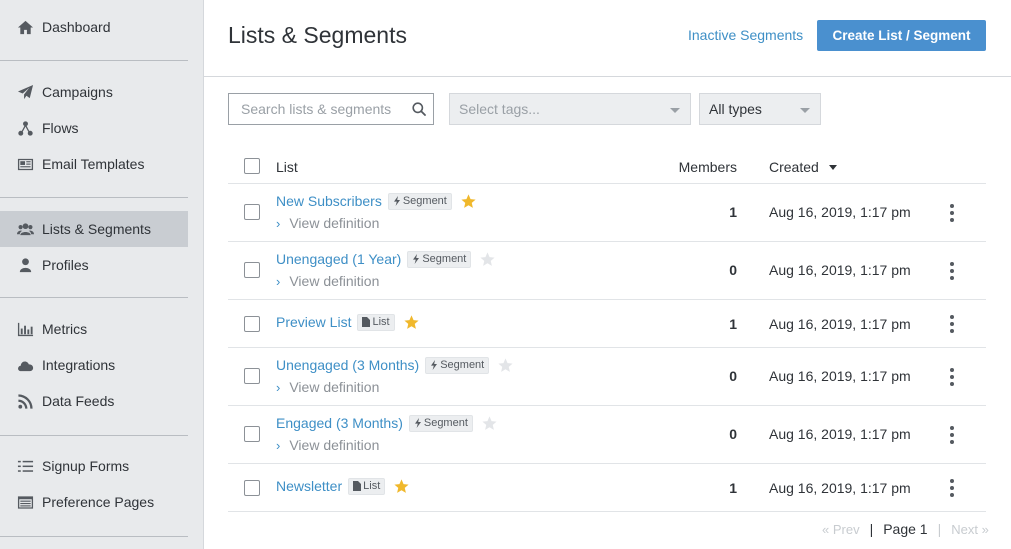 This screenshot has width=1011, height=549. I want to click on sidebar-item-lists-segments: Lists & Segments, so click(94, 229).